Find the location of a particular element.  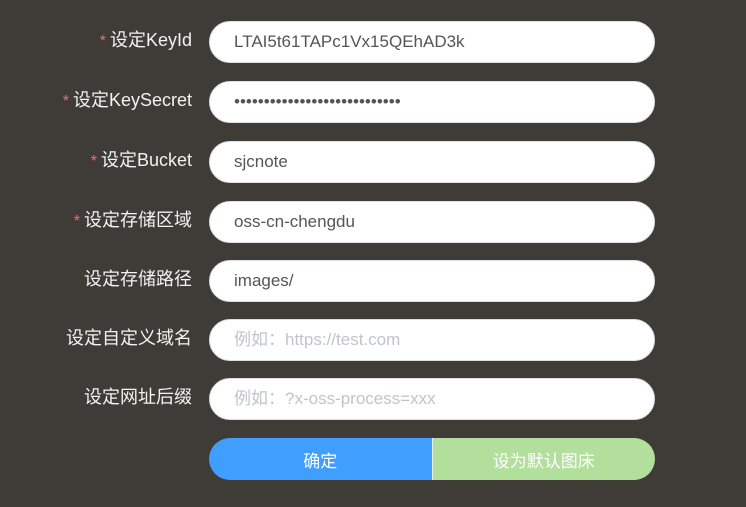

custom-domain-input: 例如：https://test.com is located at coordinates (432, 340).